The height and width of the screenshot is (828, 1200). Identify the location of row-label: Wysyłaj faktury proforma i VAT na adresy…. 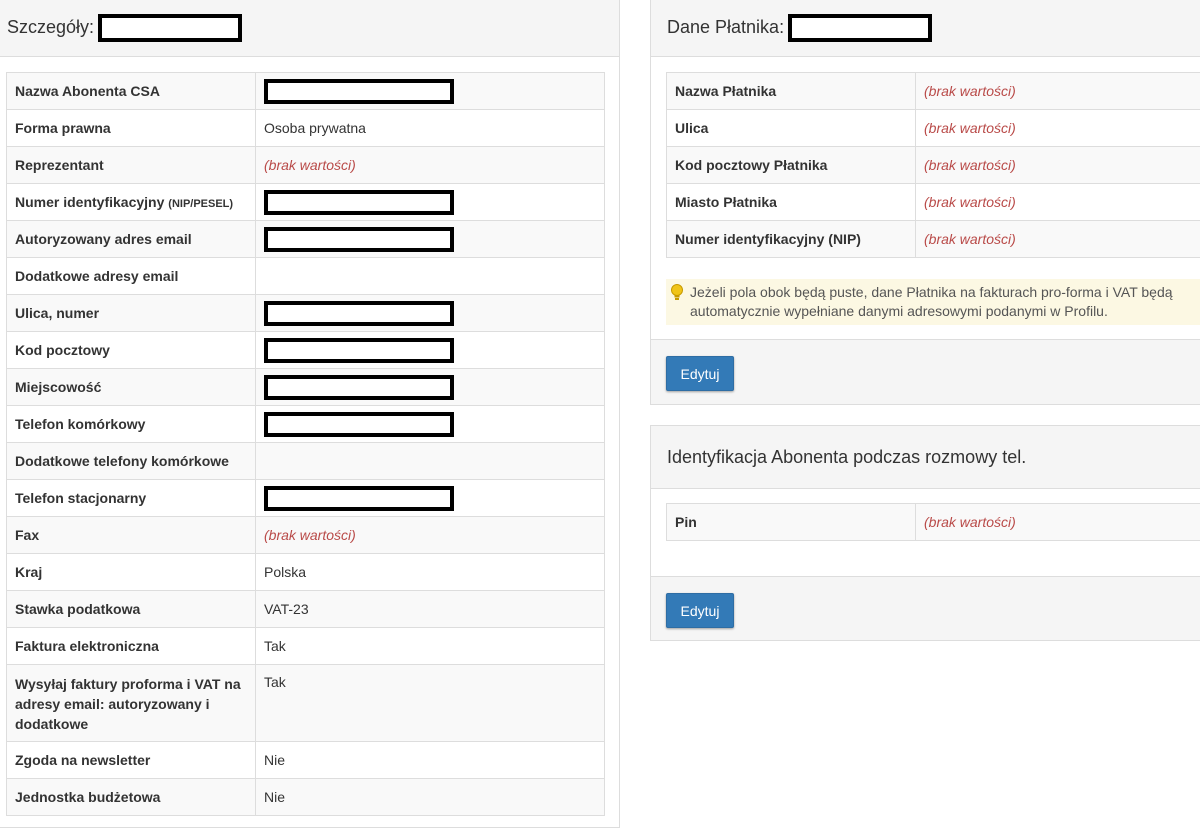
(131, 703).